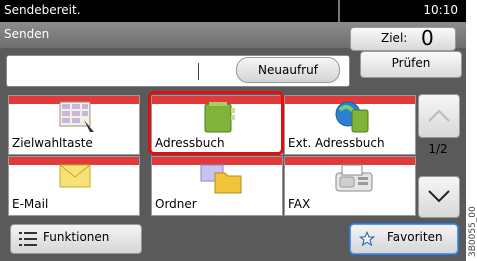 The width and height of the screenshot is (477, 261). What do you see at coordinates (394, 38) in the screenshot?
I see `destination-label: Ziel:` at bounding box center [394, 38].